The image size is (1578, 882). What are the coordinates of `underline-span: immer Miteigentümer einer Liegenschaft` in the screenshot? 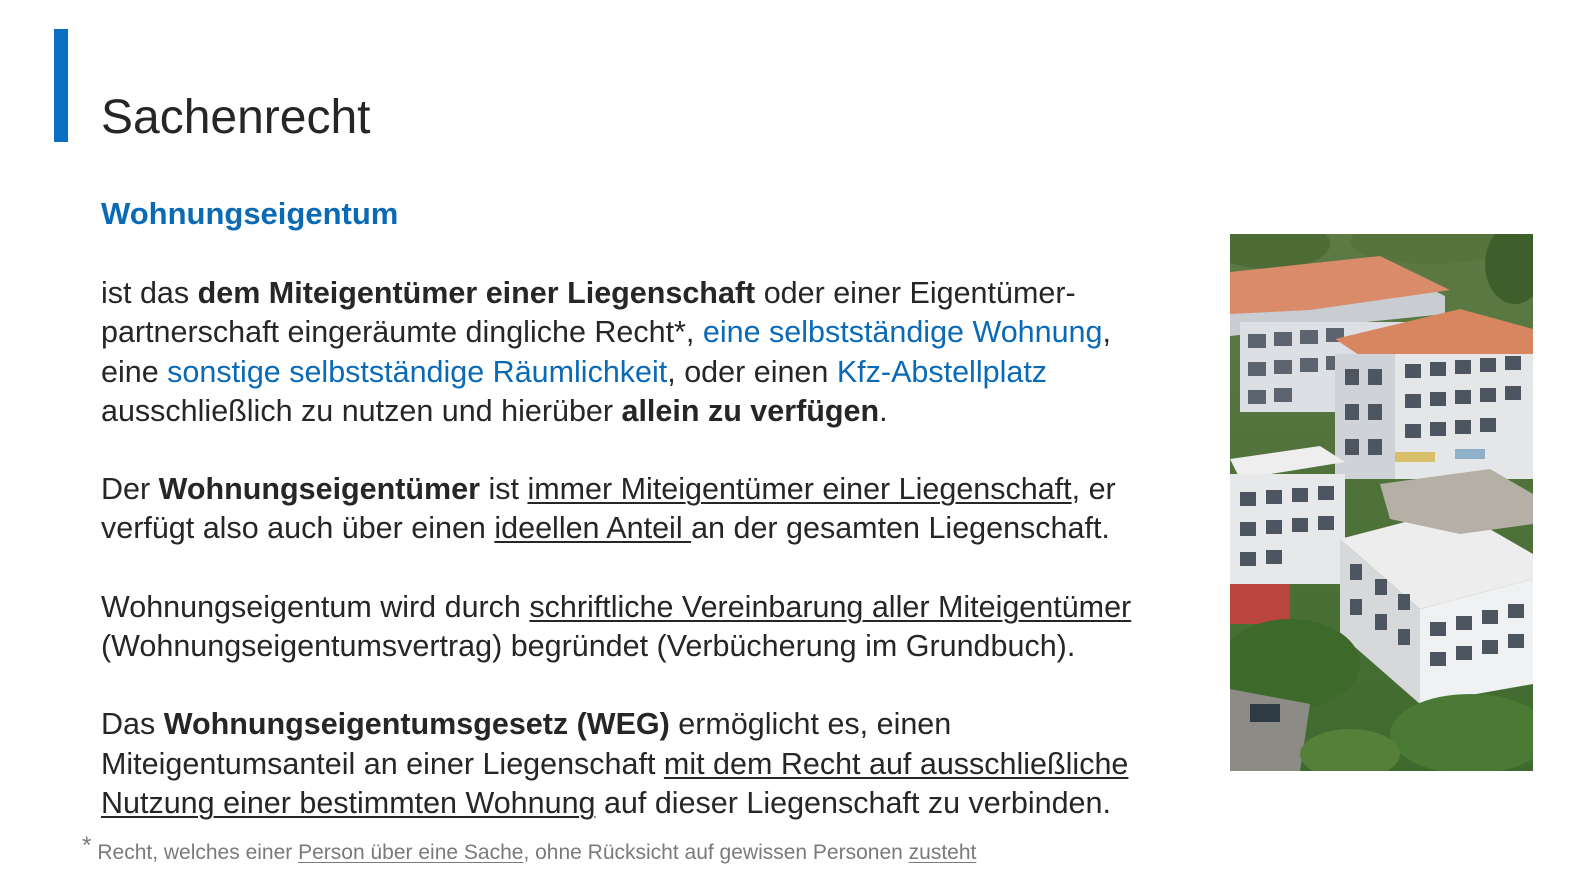 It's located at (799, 489).